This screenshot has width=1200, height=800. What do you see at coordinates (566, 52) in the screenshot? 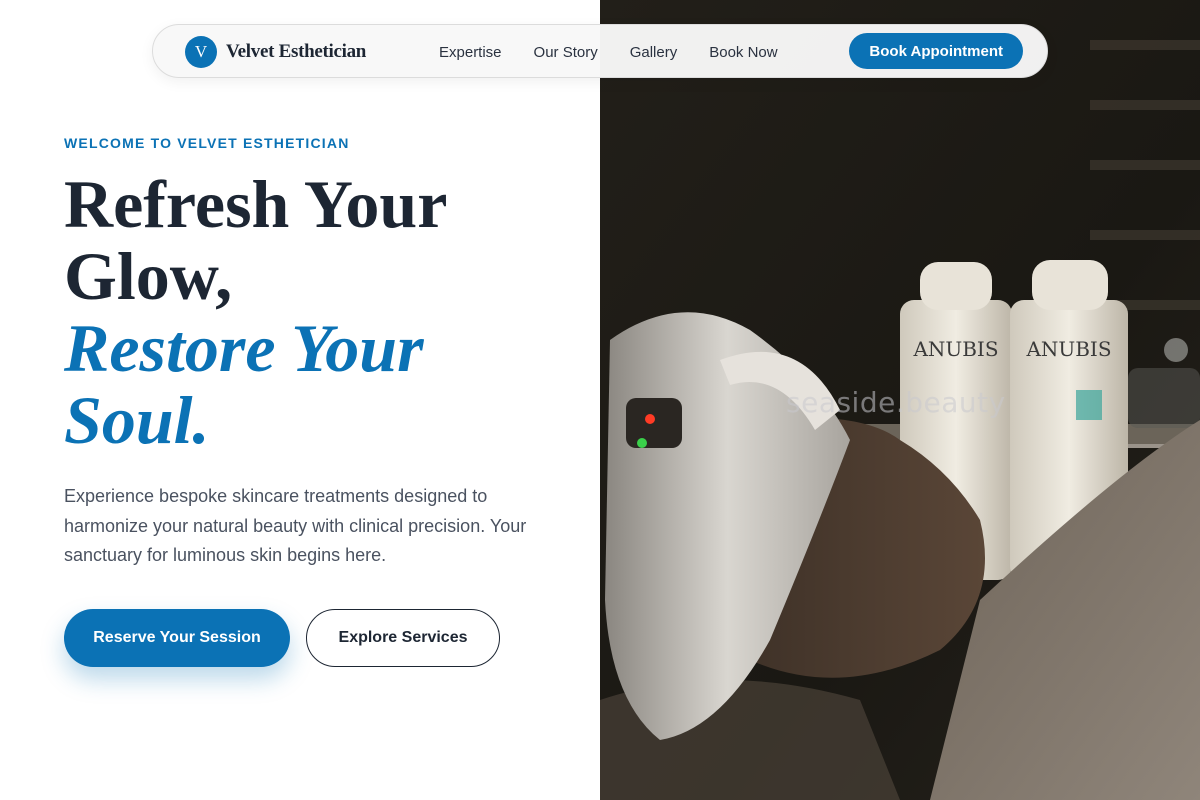
I see `nav-link-our-story: Our Story` at bounding box center [566, 52].